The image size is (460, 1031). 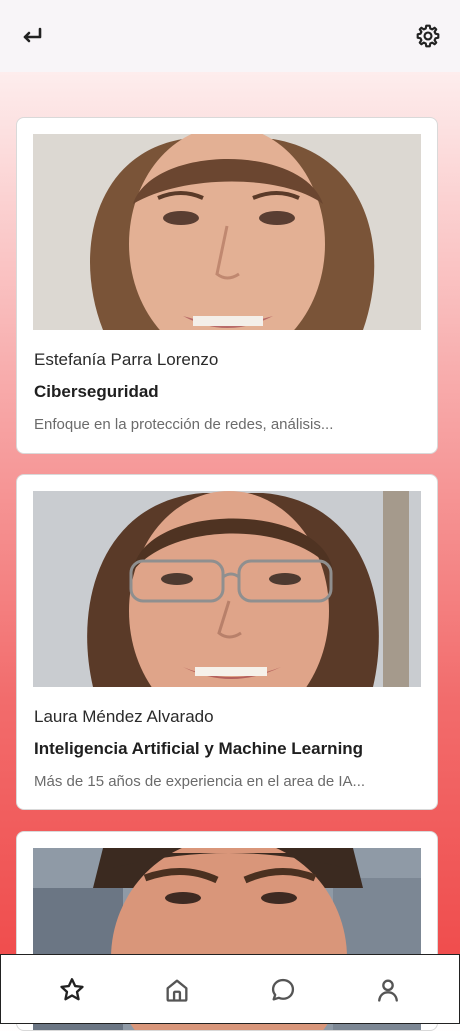 I want to click on star-icon, so click(x=72, y=989).